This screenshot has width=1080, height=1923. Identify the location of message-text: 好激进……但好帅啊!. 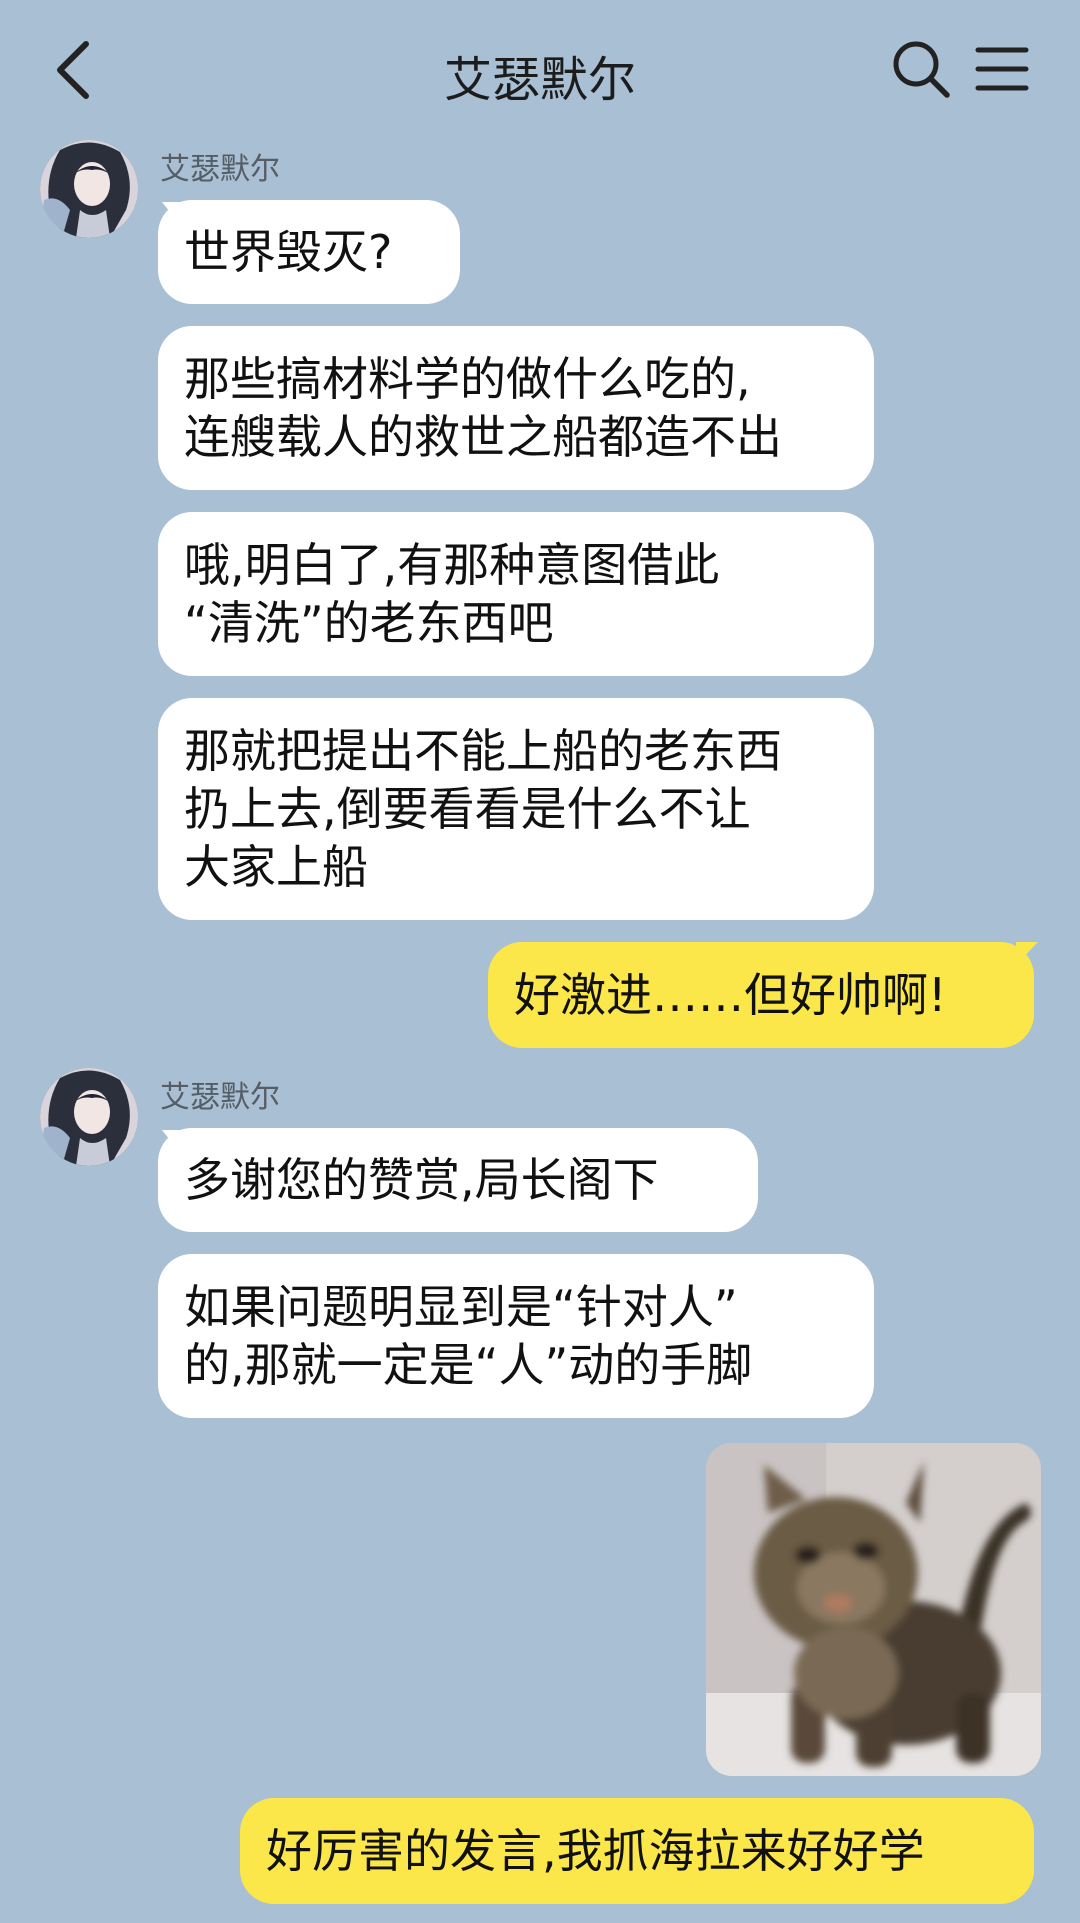
(730, 995).